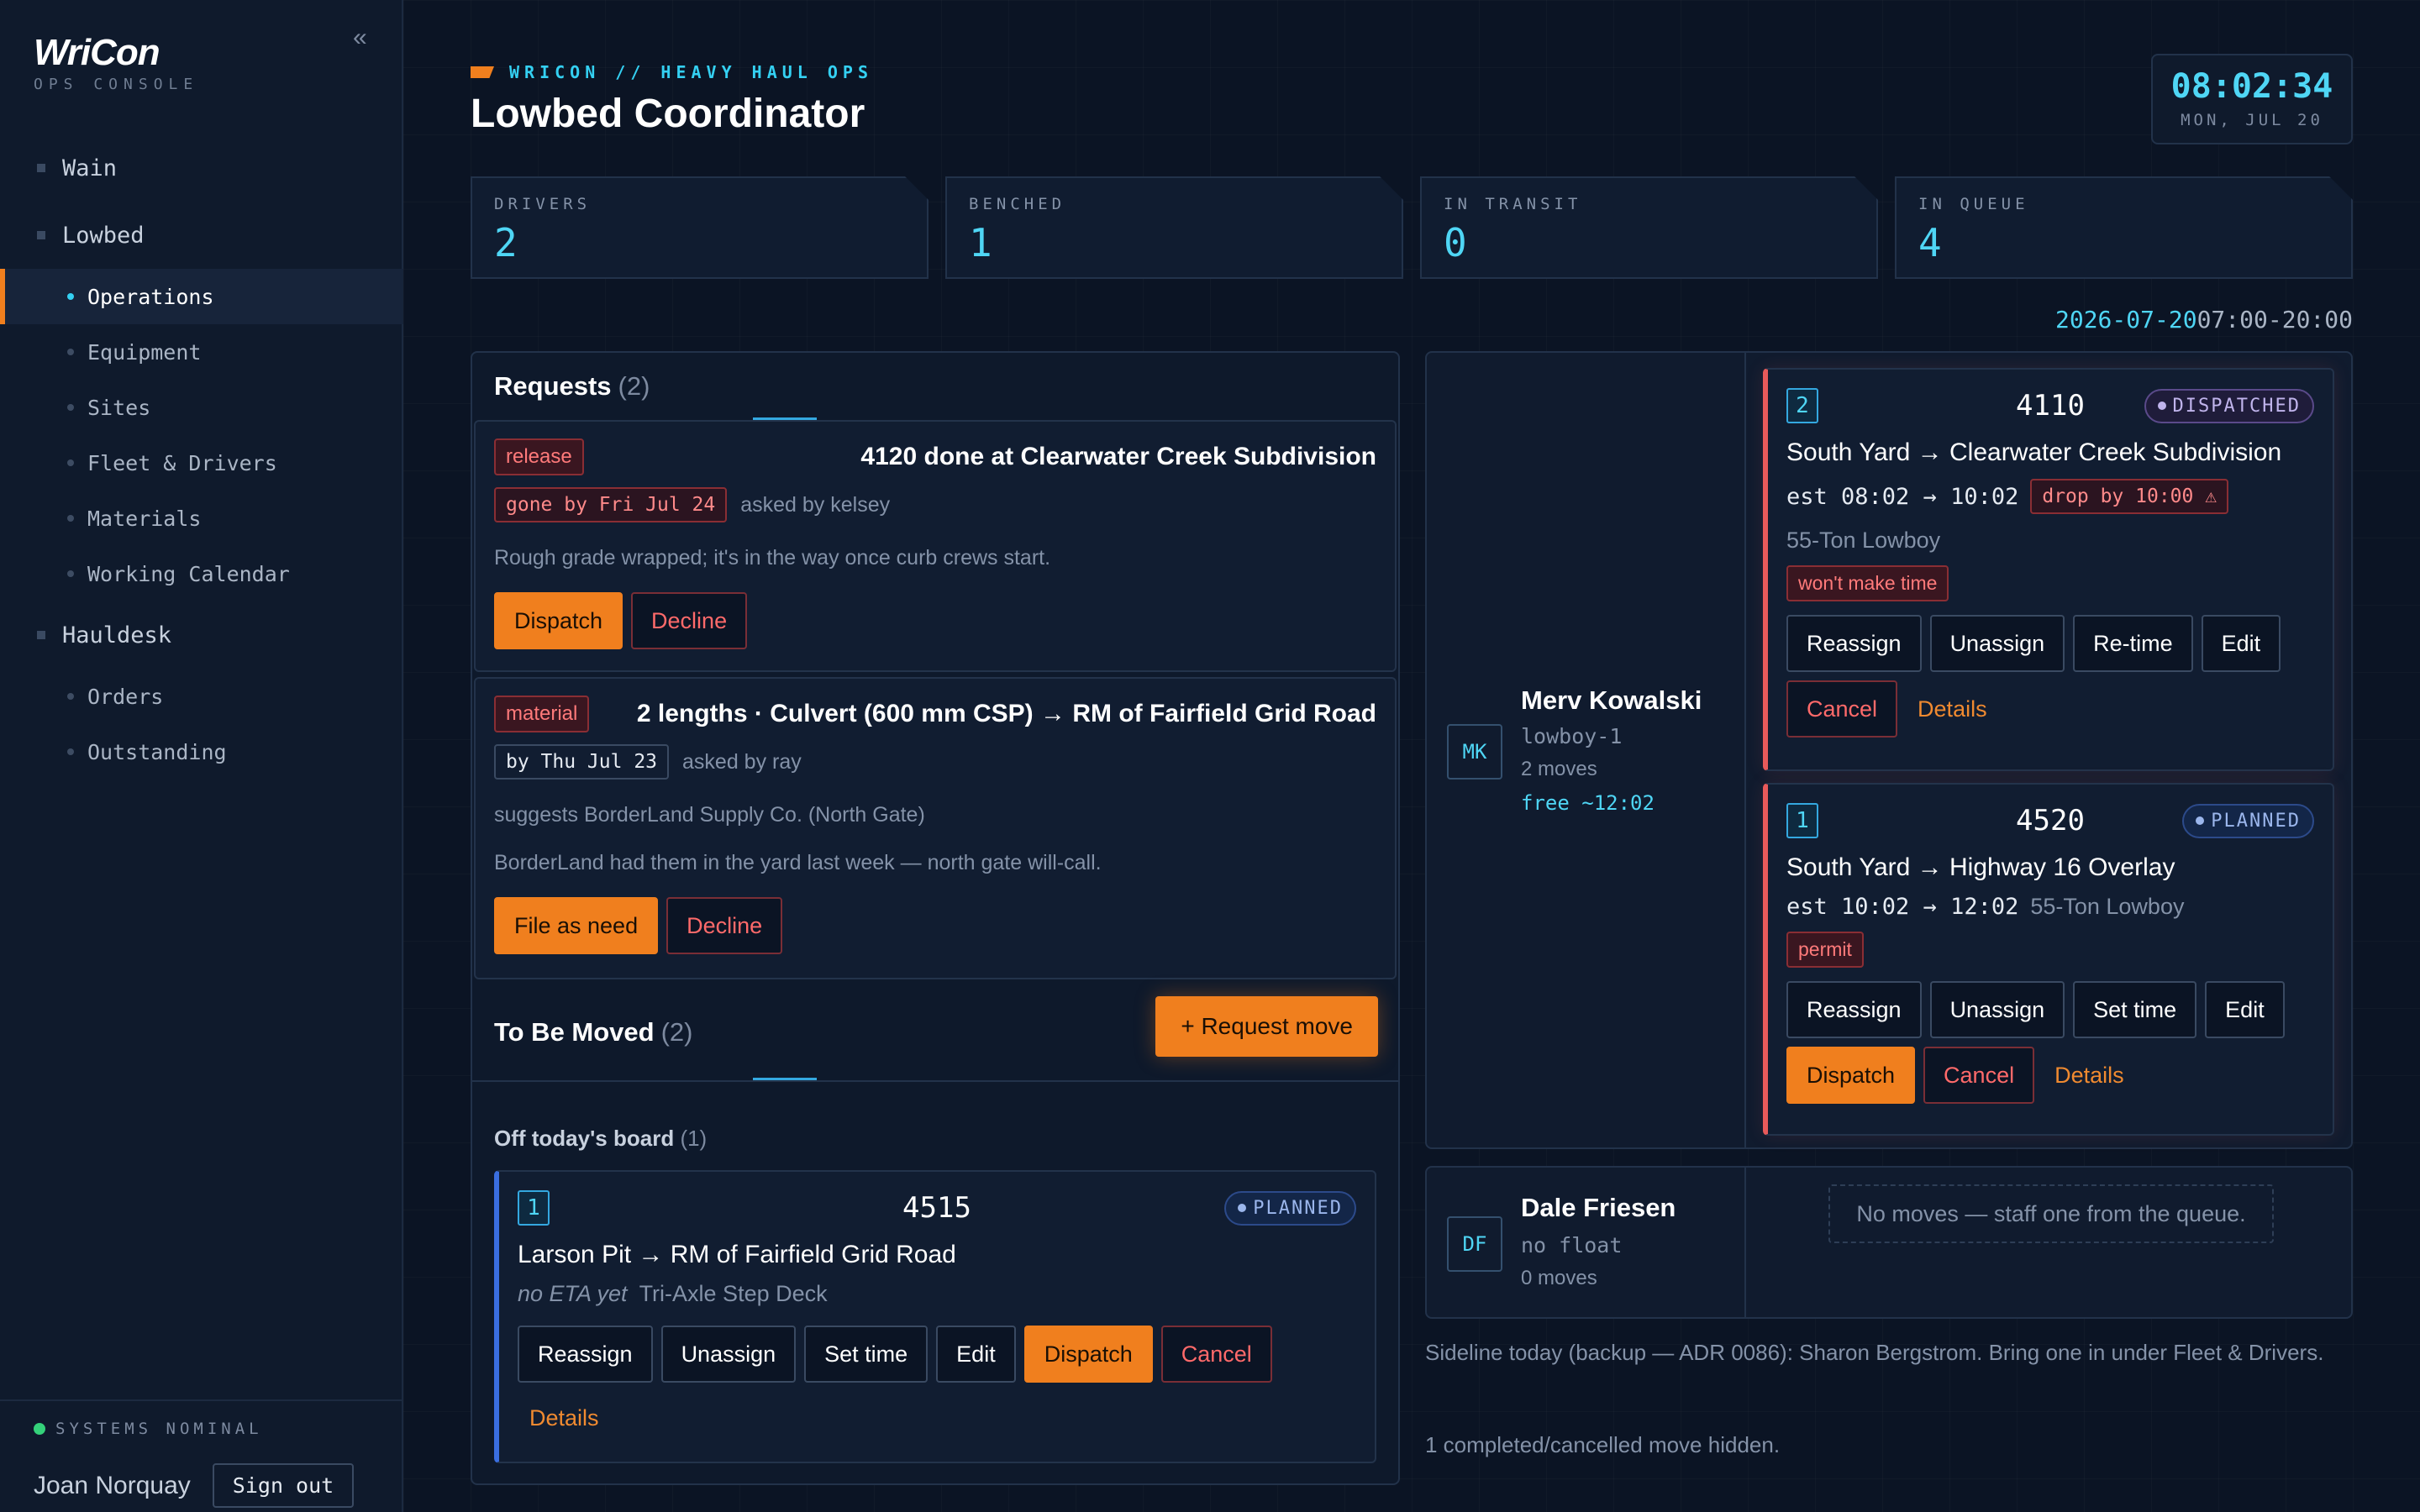 This screenshot has width=2420, height=1512. I want to click on file-as-need-button: File as need, so click(576, 925).